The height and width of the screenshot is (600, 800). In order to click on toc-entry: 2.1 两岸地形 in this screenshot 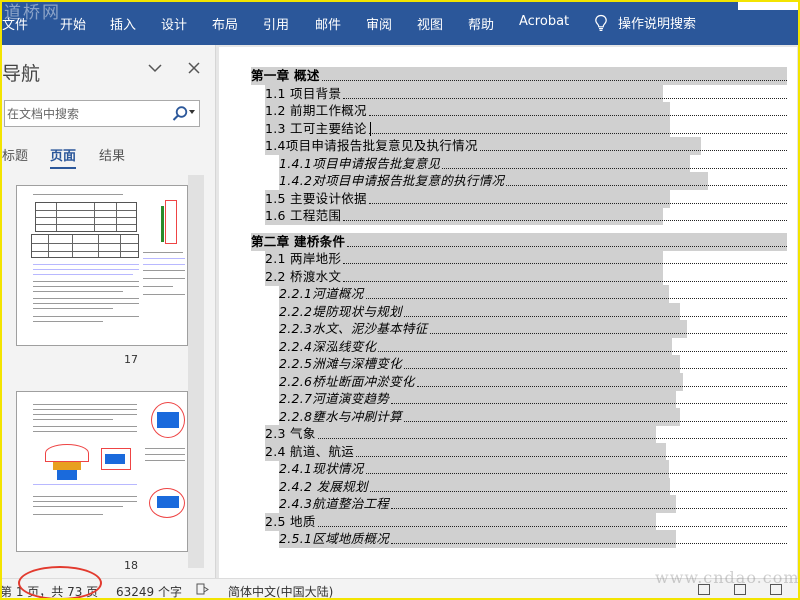, I will do `click(526, 259)`.